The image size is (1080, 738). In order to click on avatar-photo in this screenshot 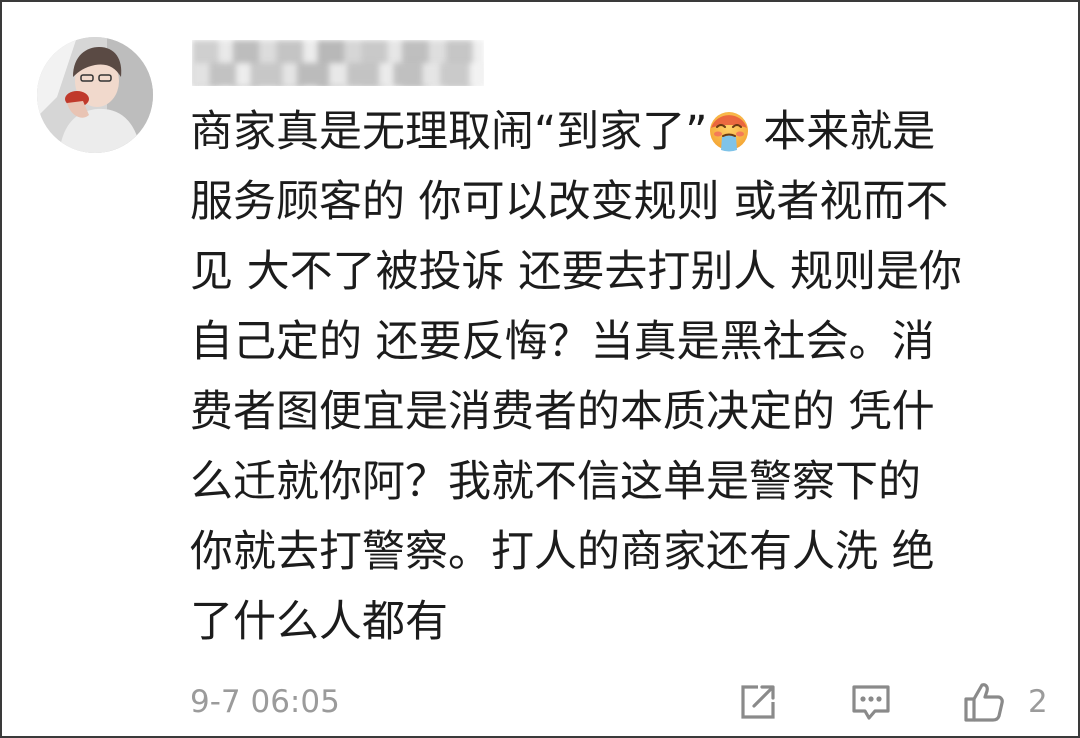, I will do `click(95, 95)`.